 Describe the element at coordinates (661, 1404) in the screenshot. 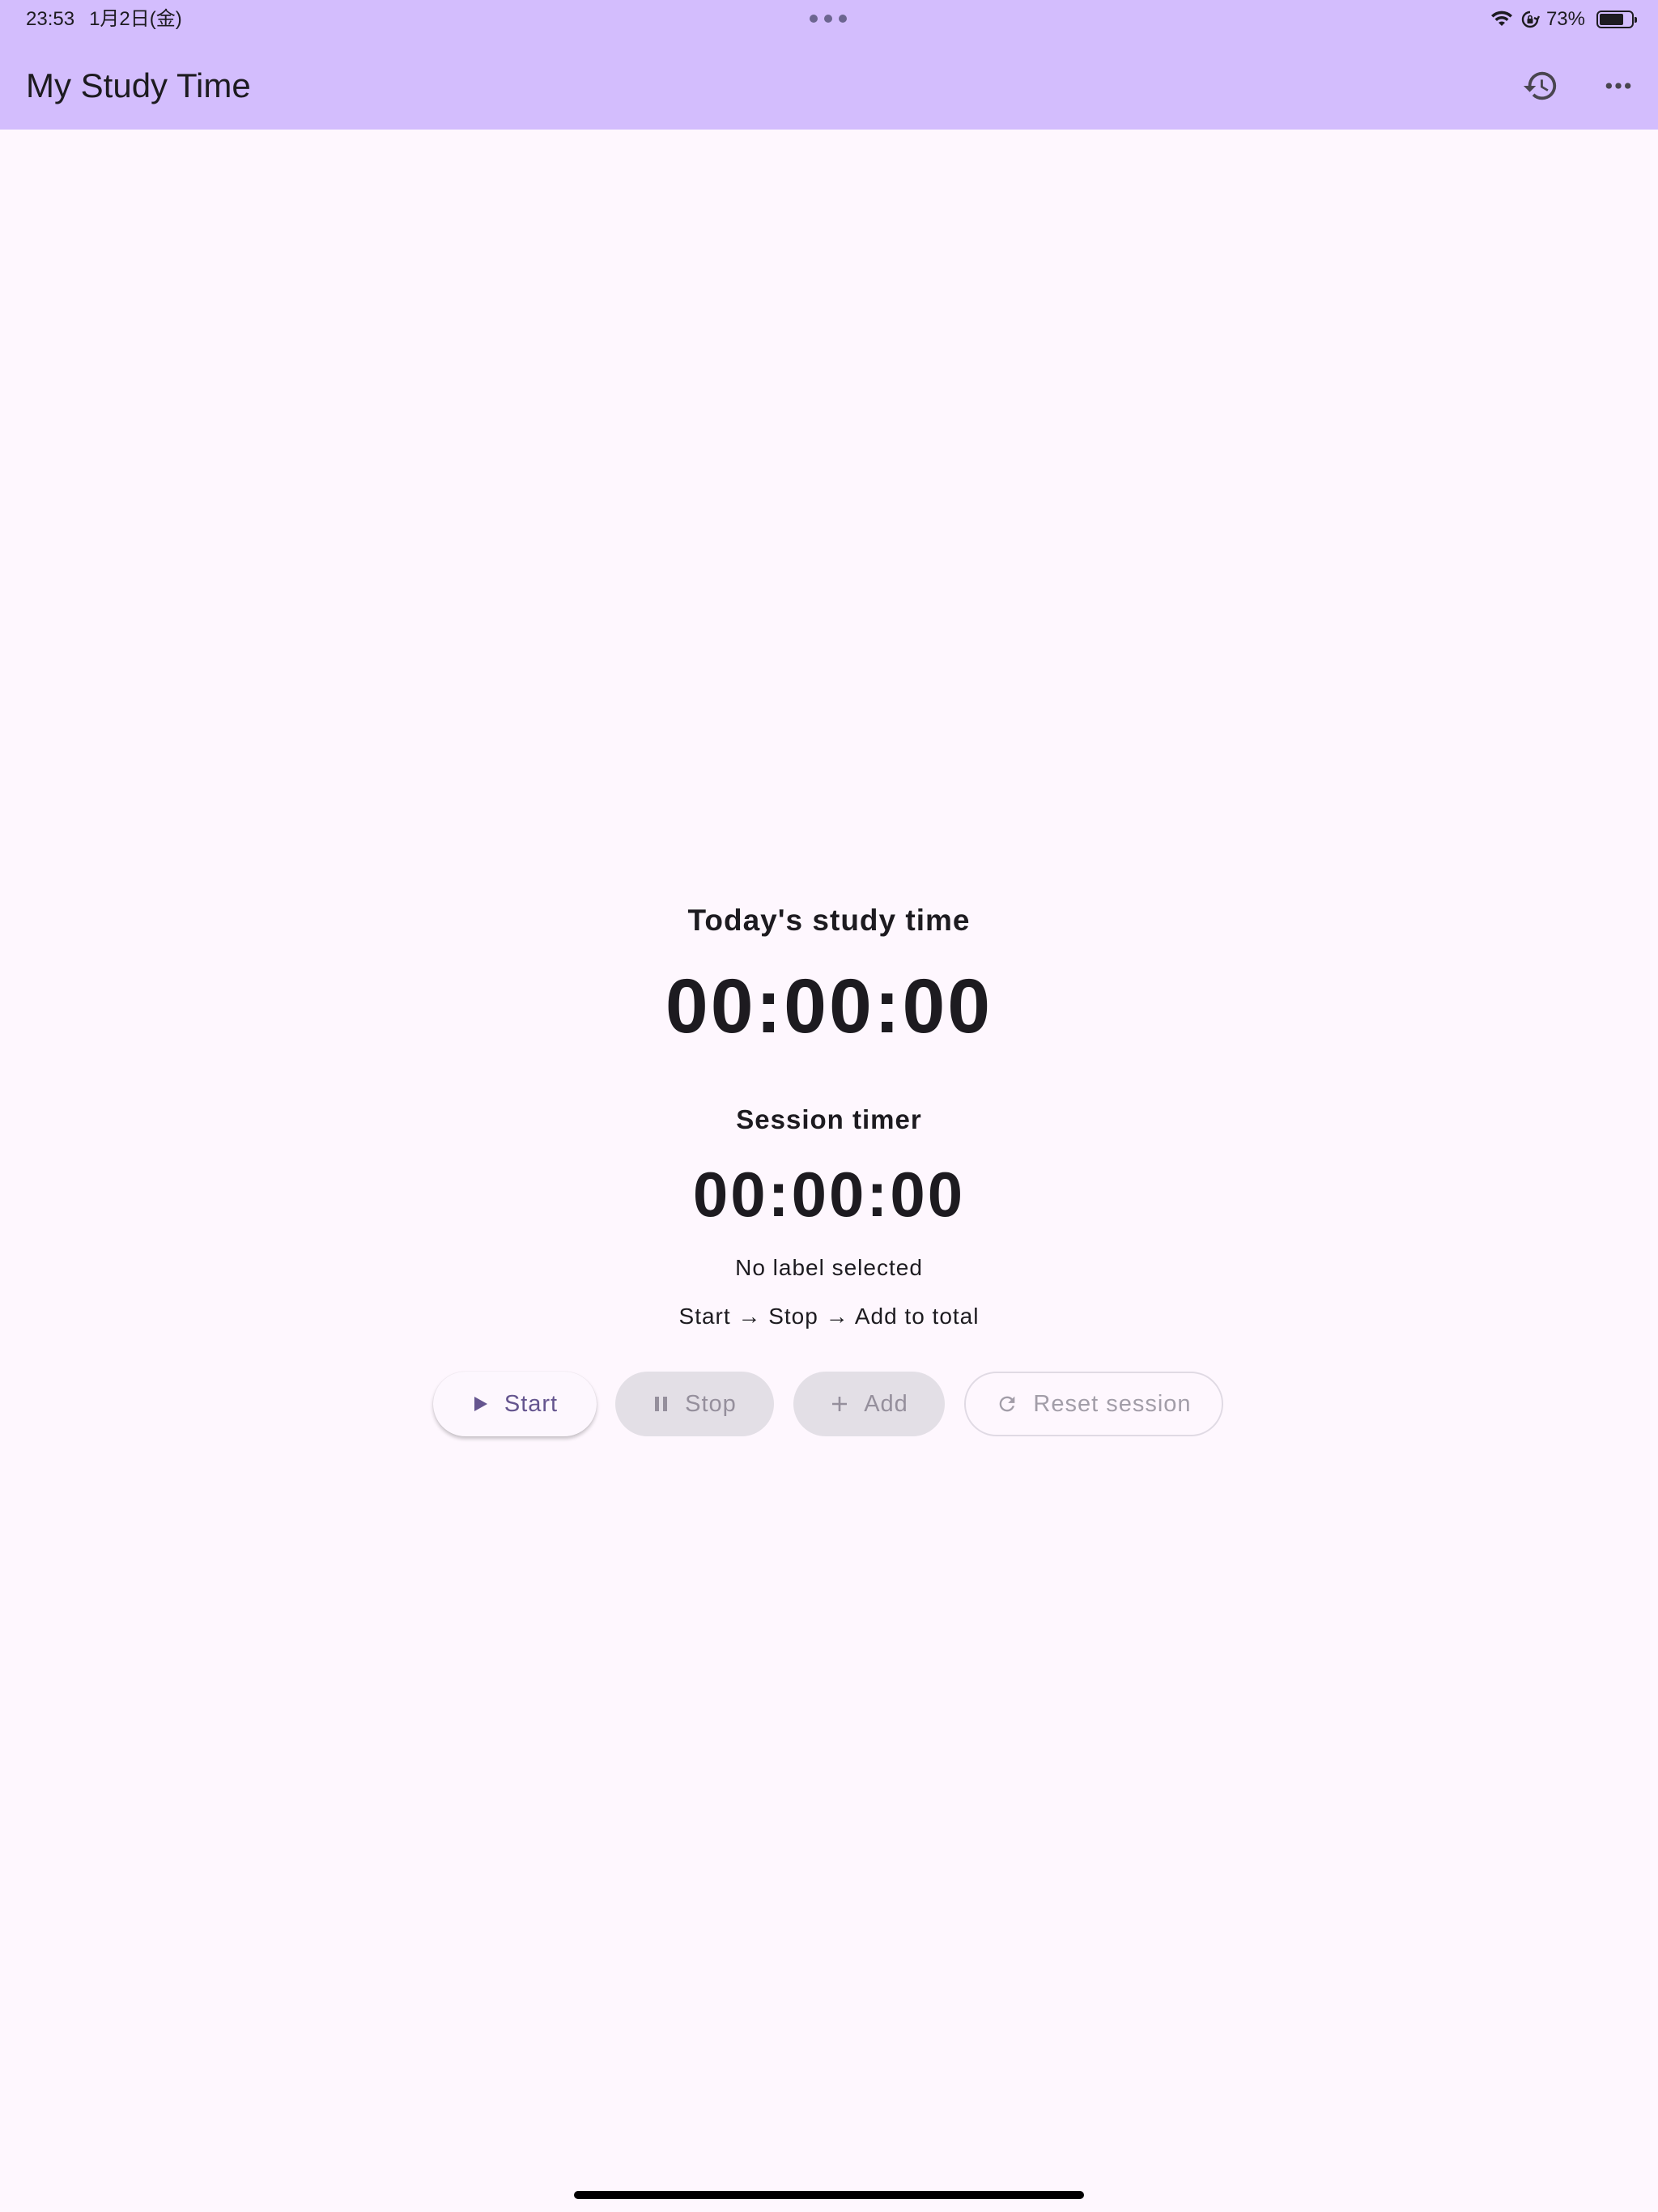

I see `pause-icon` at that location.